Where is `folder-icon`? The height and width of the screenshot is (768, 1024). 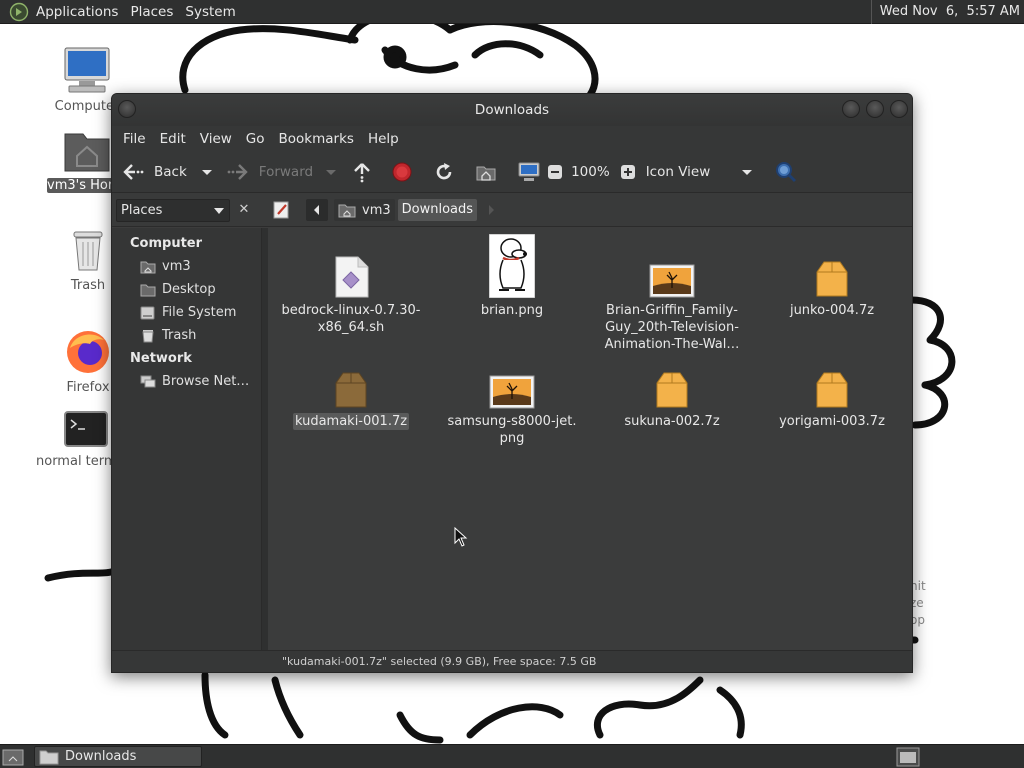 folder-icon is located at coordinates (49, 757).